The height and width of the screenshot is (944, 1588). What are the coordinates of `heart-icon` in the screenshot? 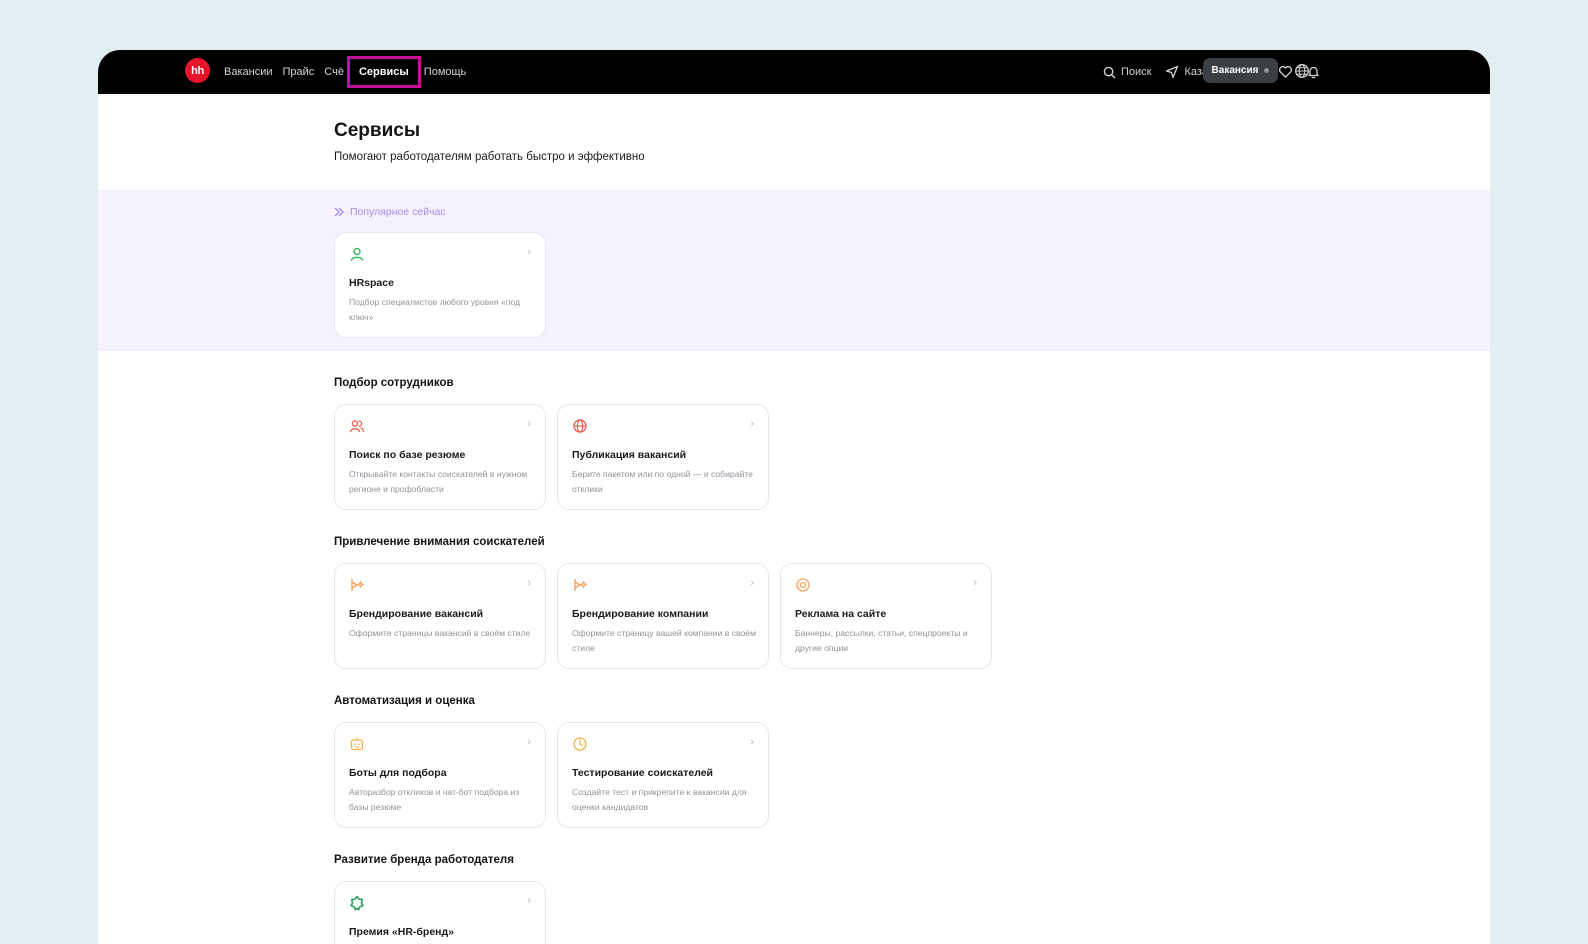 It's located at (1285, 72).